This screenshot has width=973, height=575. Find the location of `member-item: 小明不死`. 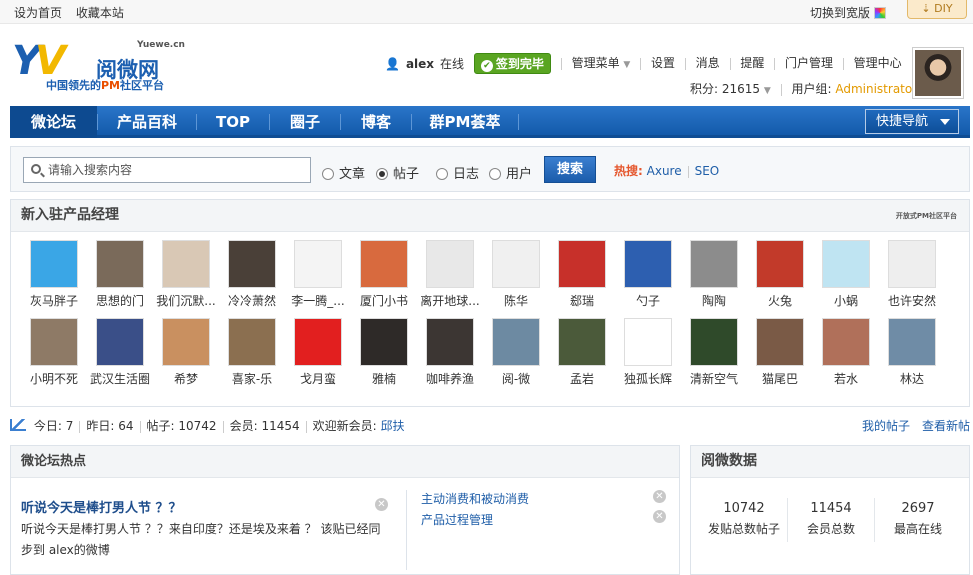

member-item: 小明不死 is located at coordinates (54, 352).